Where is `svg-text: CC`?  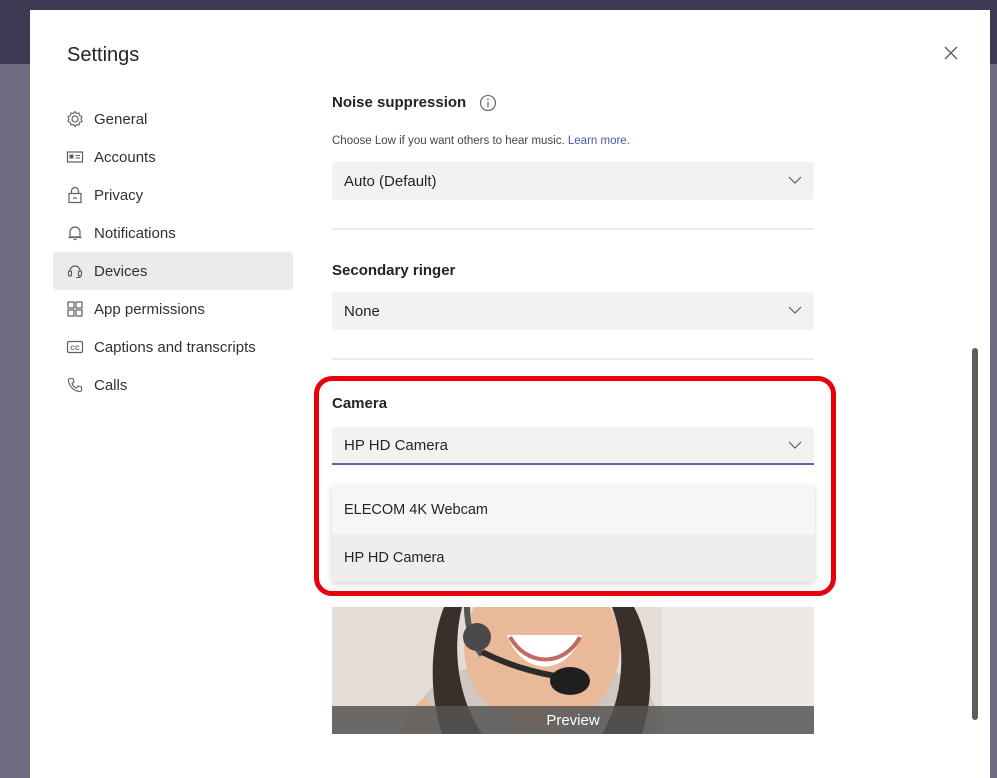 svg-text: CC is located at coordinates (75, 348).